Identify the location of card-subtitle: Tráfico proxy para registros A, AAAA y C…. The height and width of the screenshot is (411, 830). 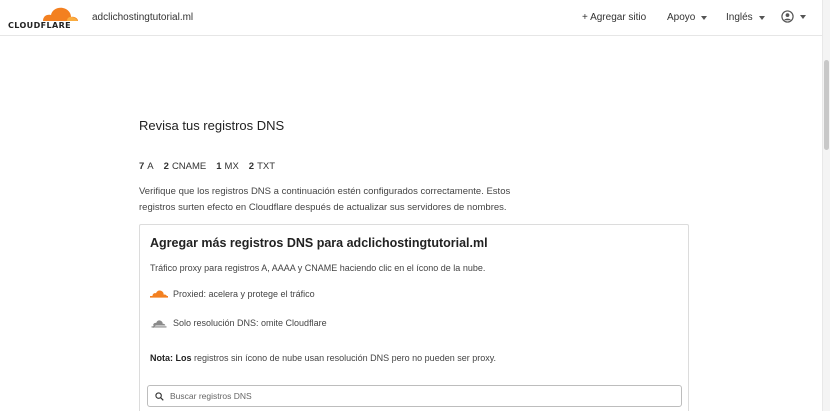
(318, 268).